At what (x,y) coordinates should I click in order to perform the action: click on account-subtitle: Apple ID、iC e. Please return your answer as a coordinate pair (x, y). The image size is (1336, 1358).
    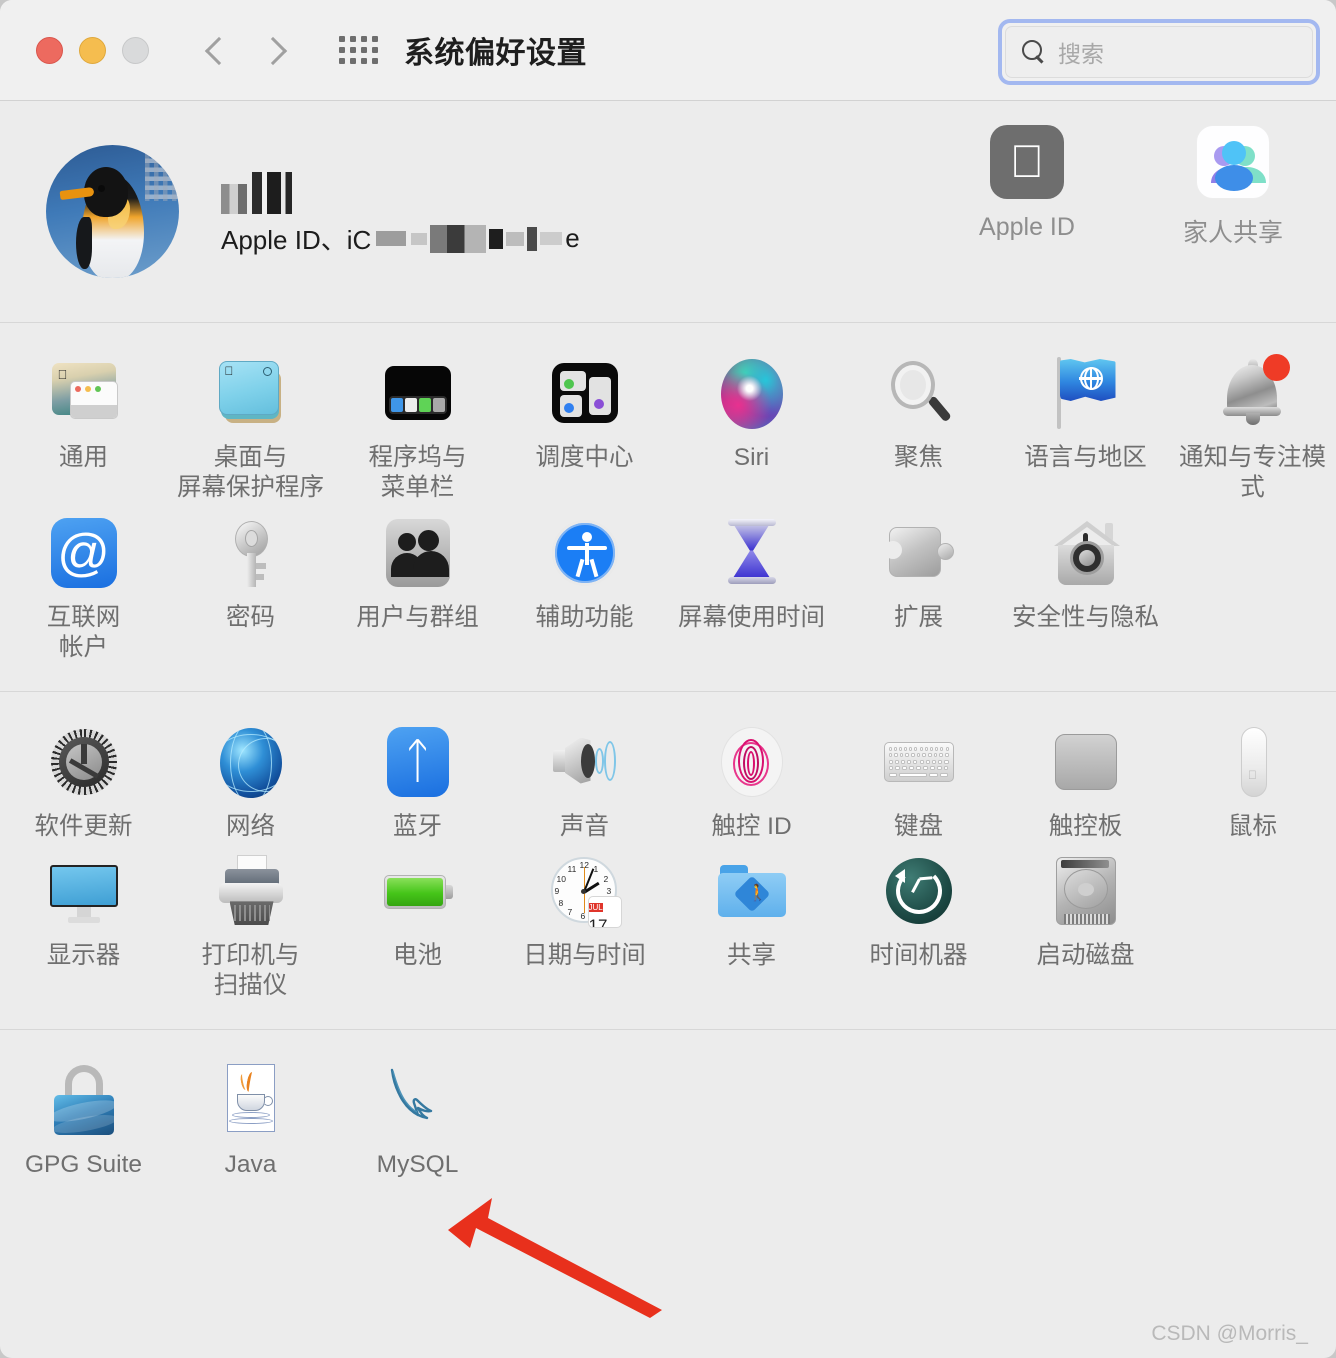
    Looking at the image, I should click on (400, 238).